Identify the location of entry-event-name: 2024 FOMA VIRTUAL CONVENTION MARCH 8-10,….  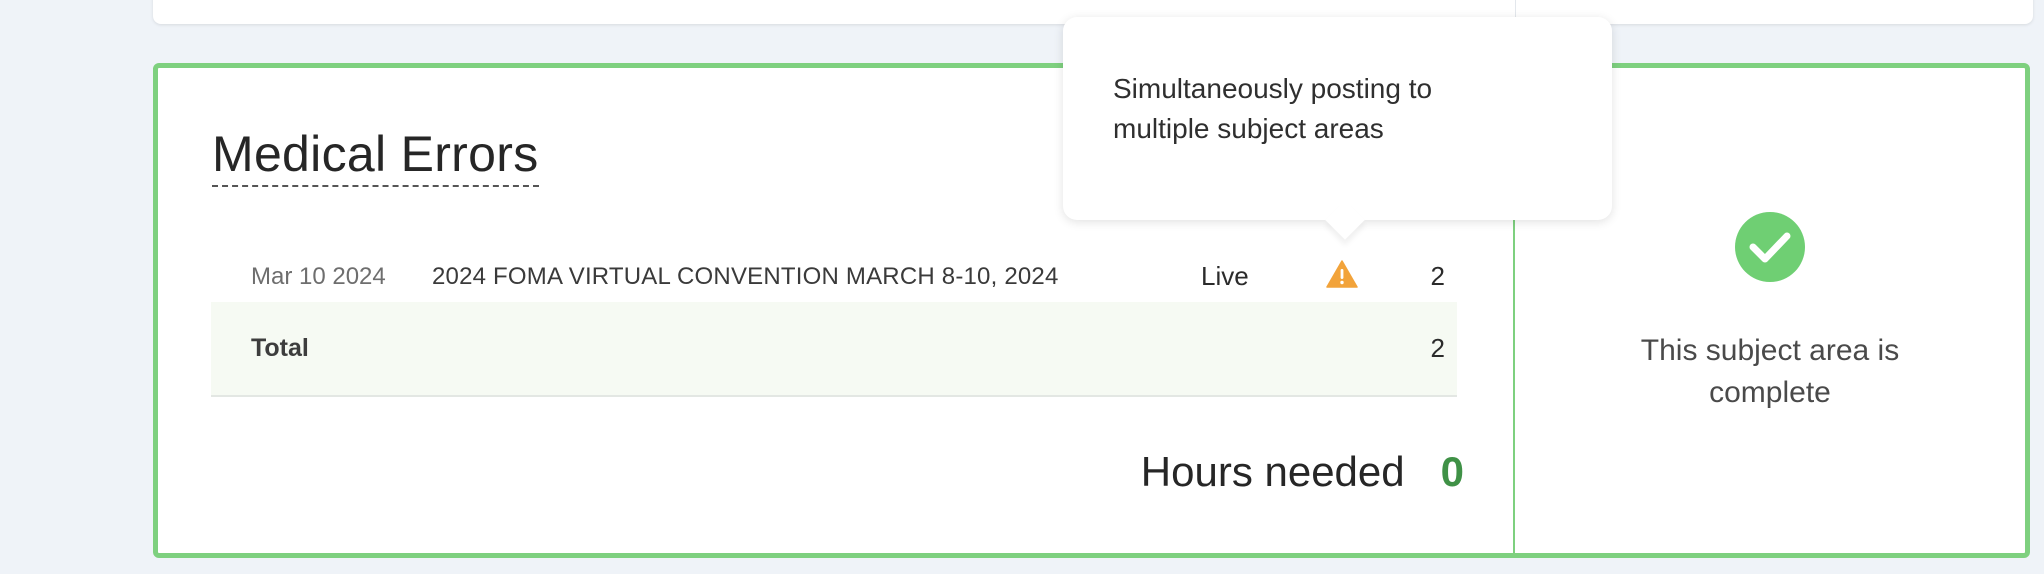
(745, 276).